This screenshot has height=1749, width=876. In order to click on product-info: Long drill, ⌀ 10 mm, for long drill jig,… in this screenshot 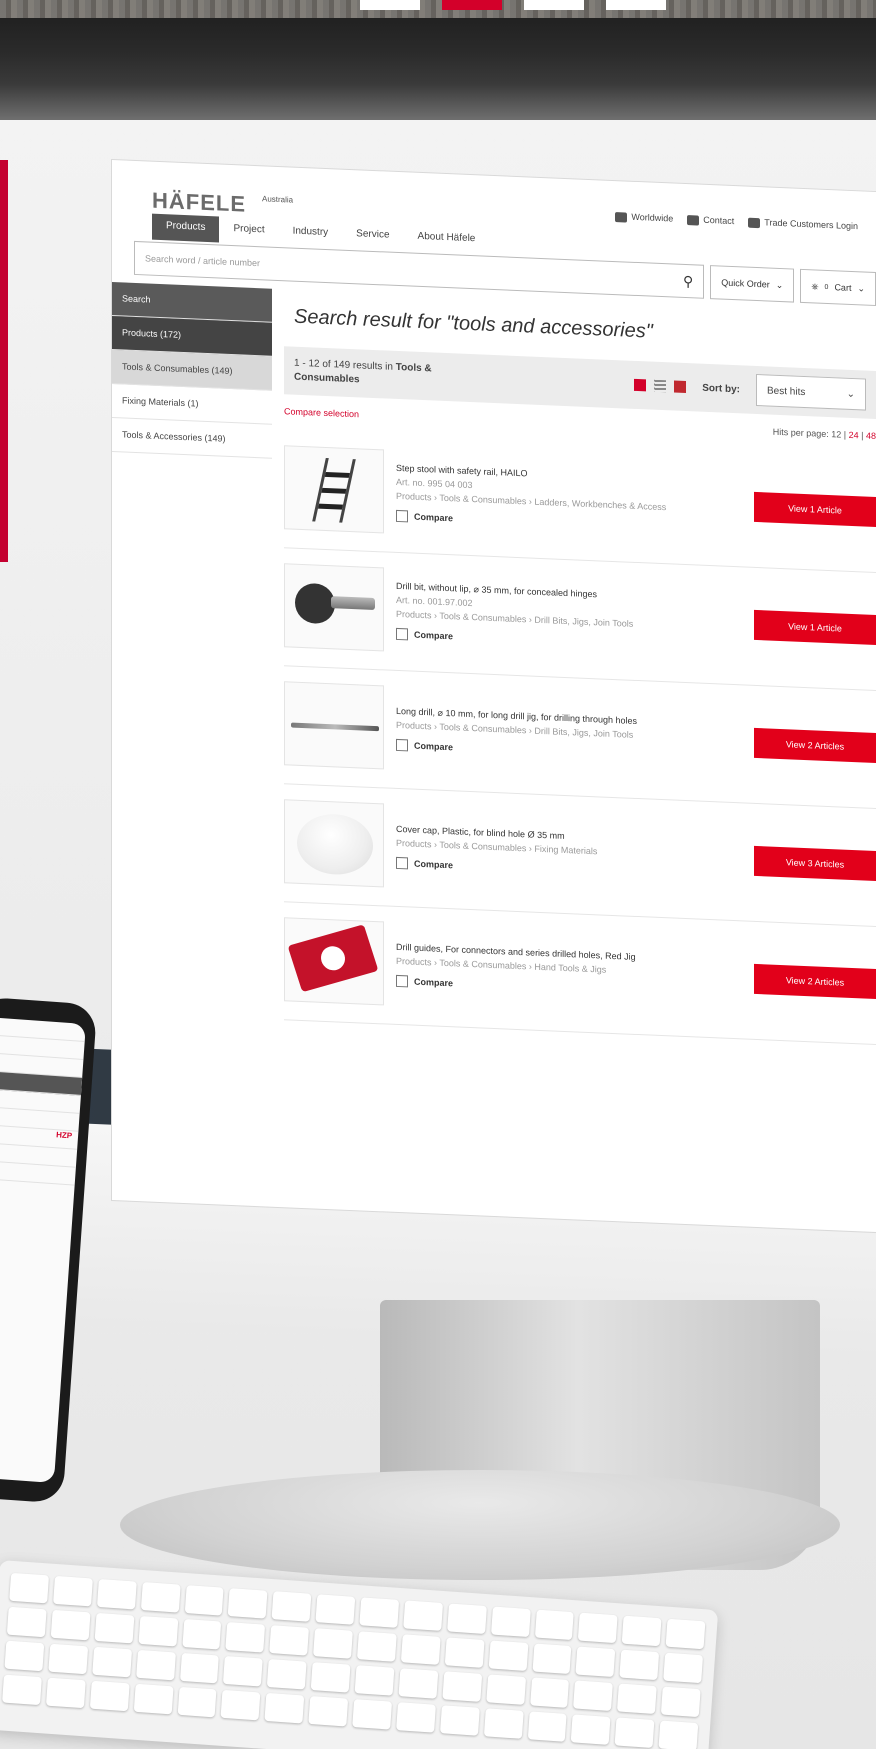, I will do `click(569, 735)`.